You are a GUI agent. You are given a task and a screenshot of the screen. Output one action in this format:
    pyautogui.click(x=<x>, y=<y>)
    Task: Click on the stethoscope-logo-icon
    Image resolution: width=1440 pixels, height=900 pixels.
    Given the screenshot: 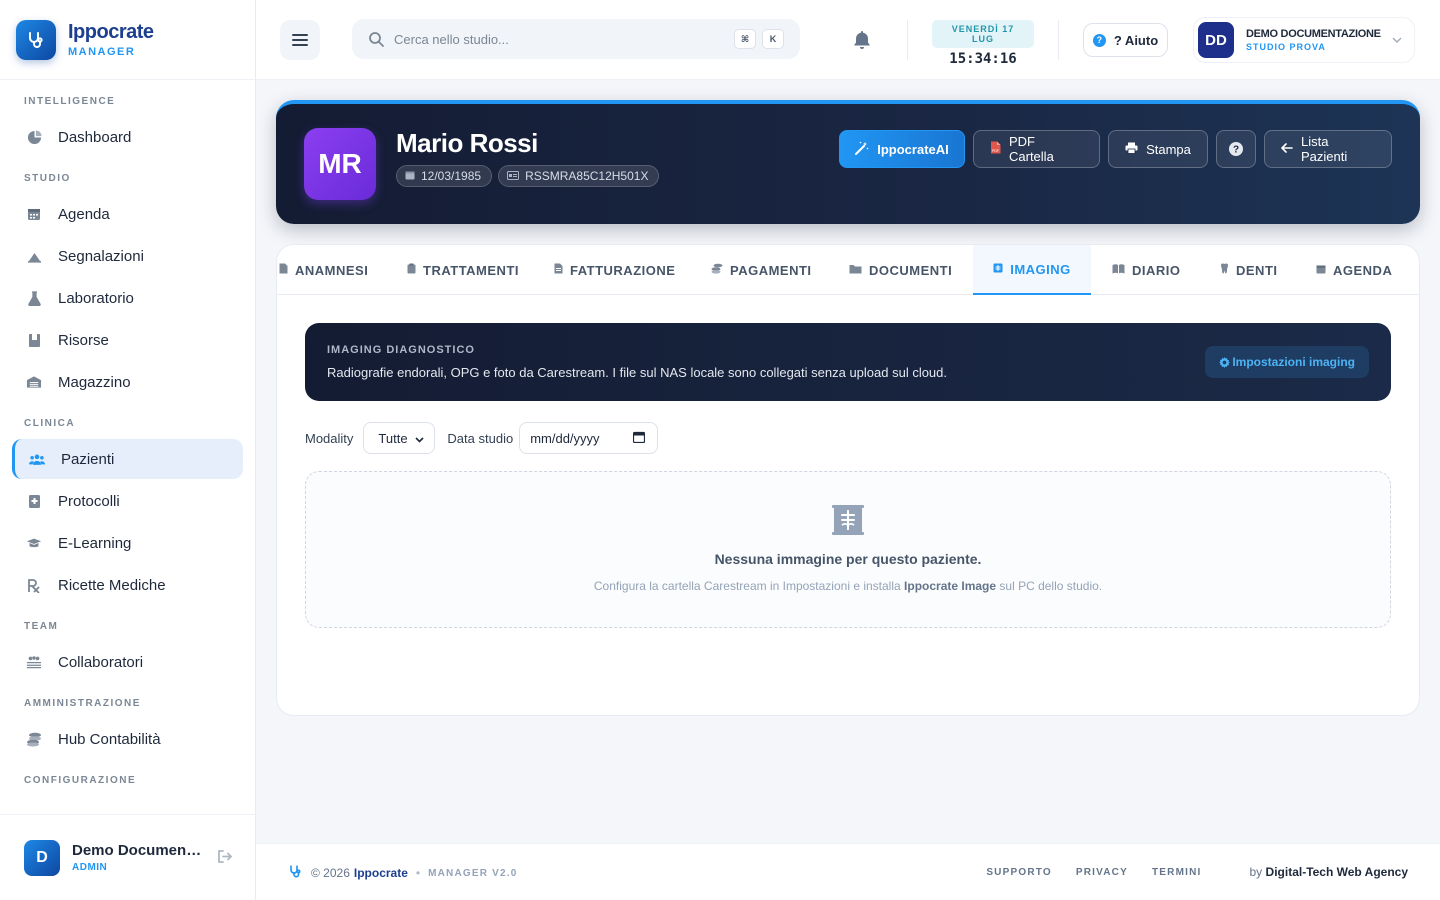 What is the action you would take?
    pyautogui.click(x=36, y=39)
    